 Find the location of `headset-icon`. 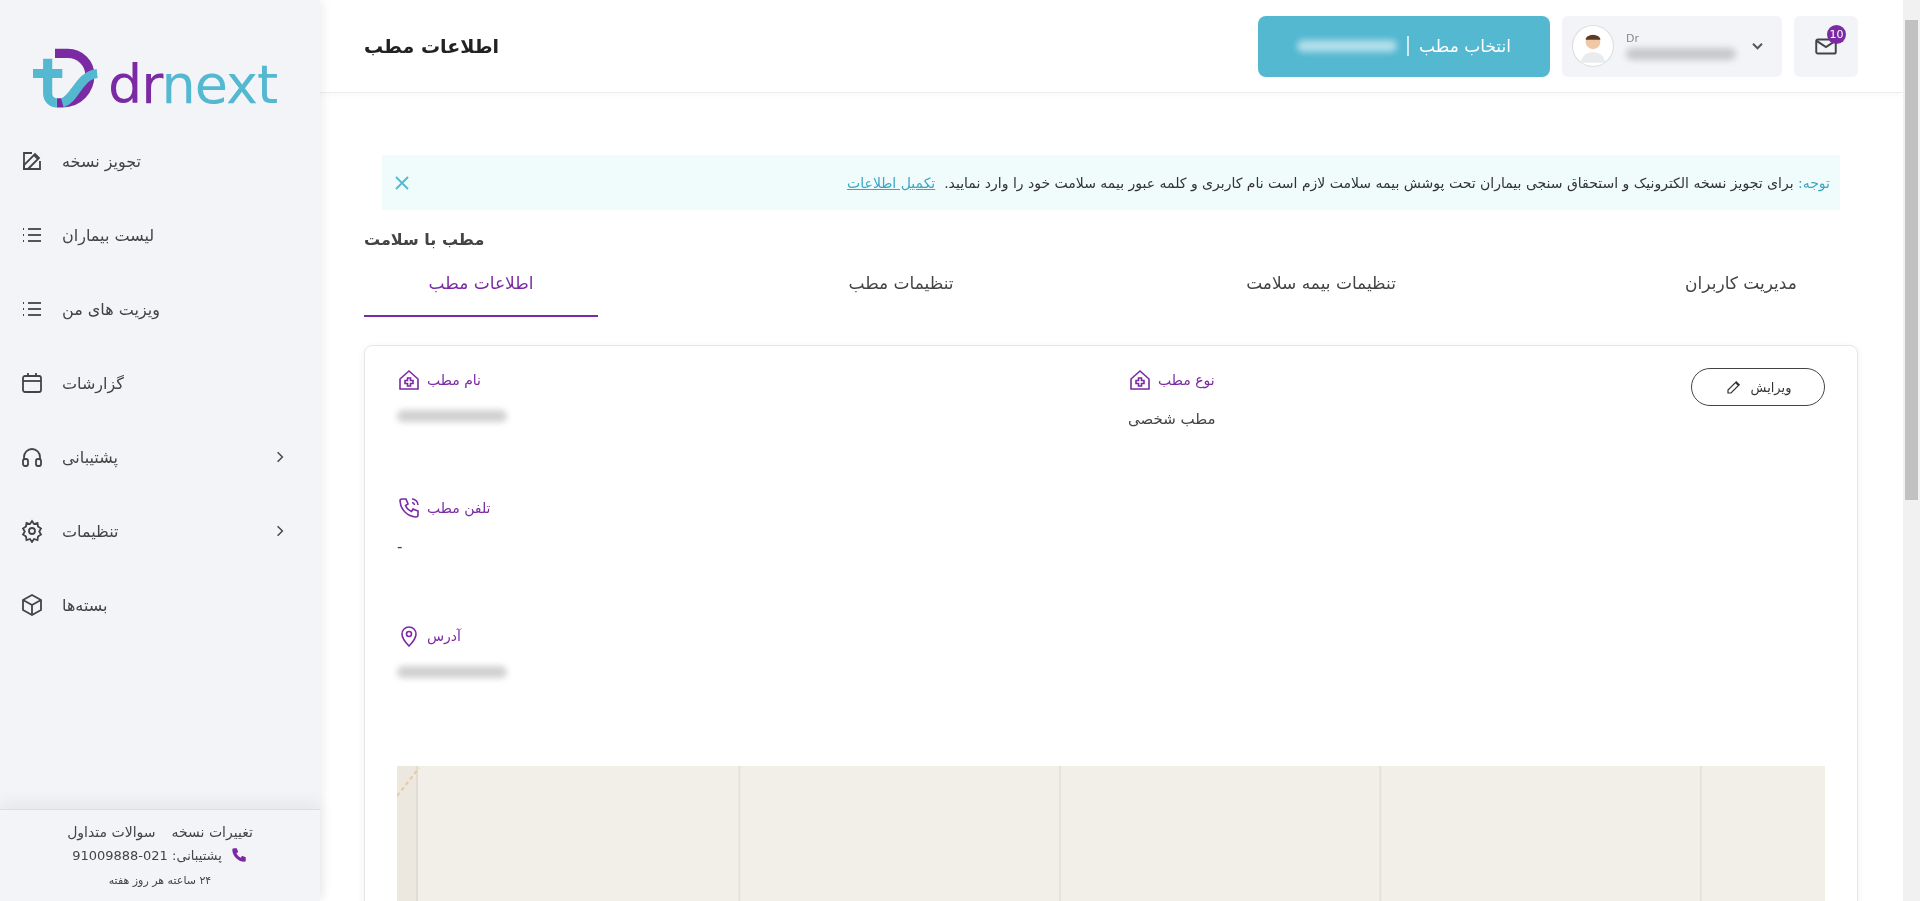

headset-icon is located at coordinates (32, 457).